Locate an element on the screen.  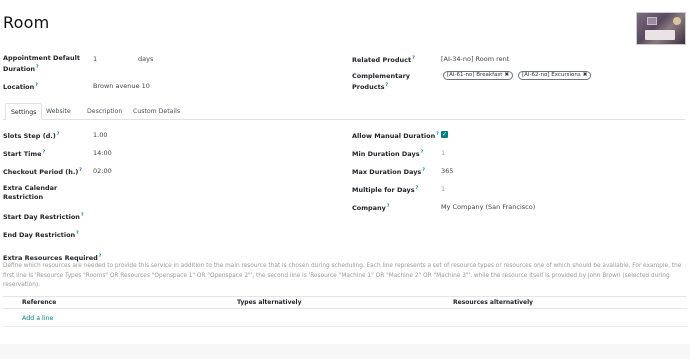
appointment-duration-unit: days is located at coordinates (146, 59).